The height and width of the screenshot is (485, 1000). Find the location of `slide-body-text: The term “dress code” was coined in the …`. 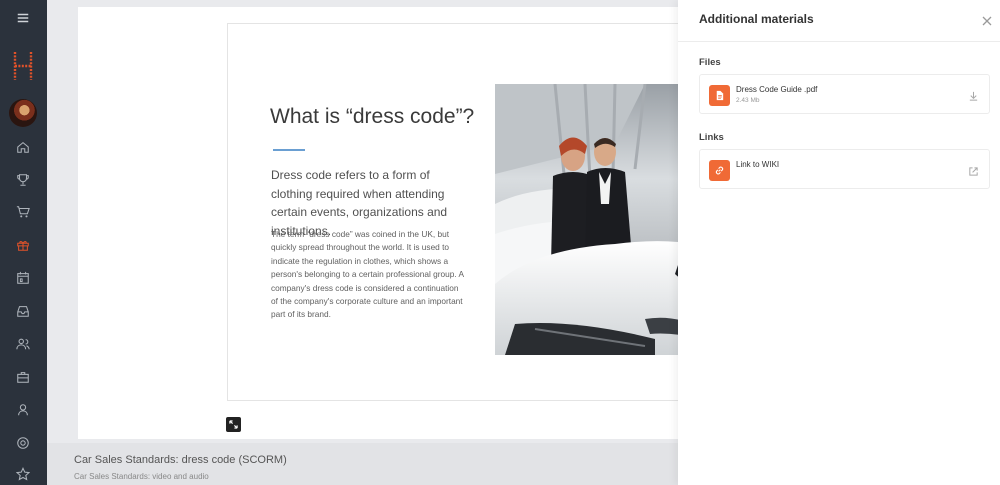

slide-body-text: The term “dress code” was coined in the … is located at coordinates (367, 274).